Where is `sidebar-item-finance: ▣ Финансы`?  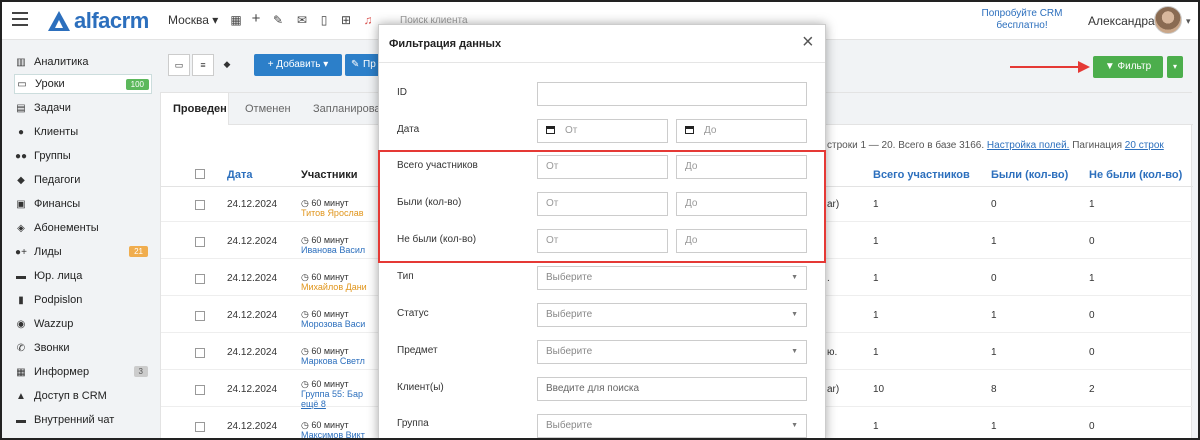 sidebar-item-finance: ▣ Финансы is located at coordinates (83, 204).